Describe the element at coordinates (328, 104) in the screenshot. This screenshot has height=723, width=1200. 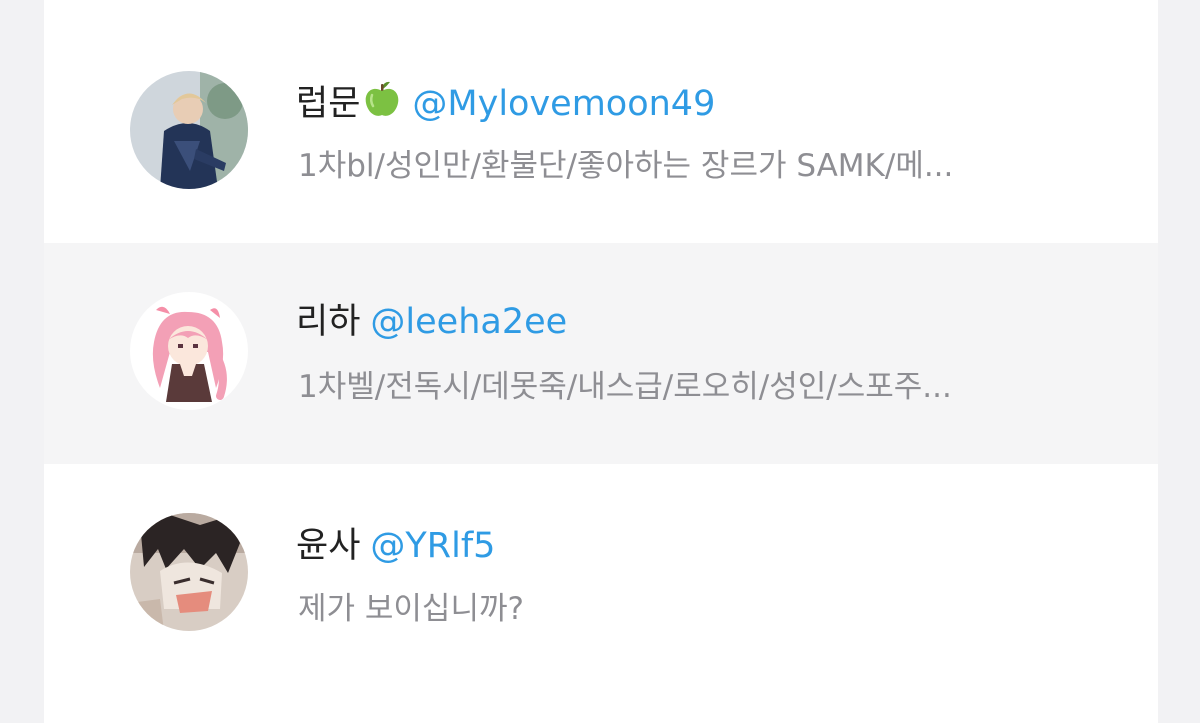
I see `display-name: 럽문` at that location.